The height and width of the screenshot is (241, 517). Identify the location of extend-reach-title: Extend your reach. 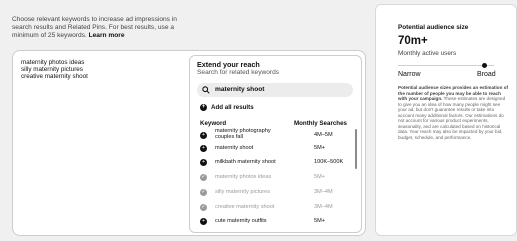
(228, 64).